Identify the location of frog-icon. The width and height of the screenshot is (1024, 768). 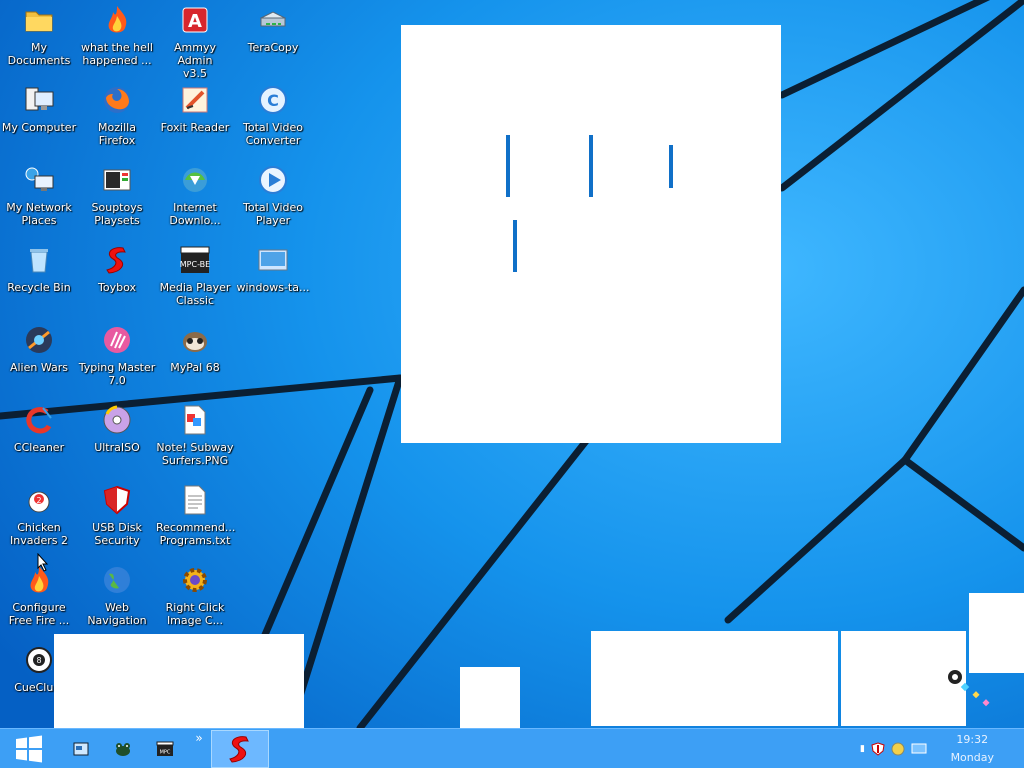
(123, 749).